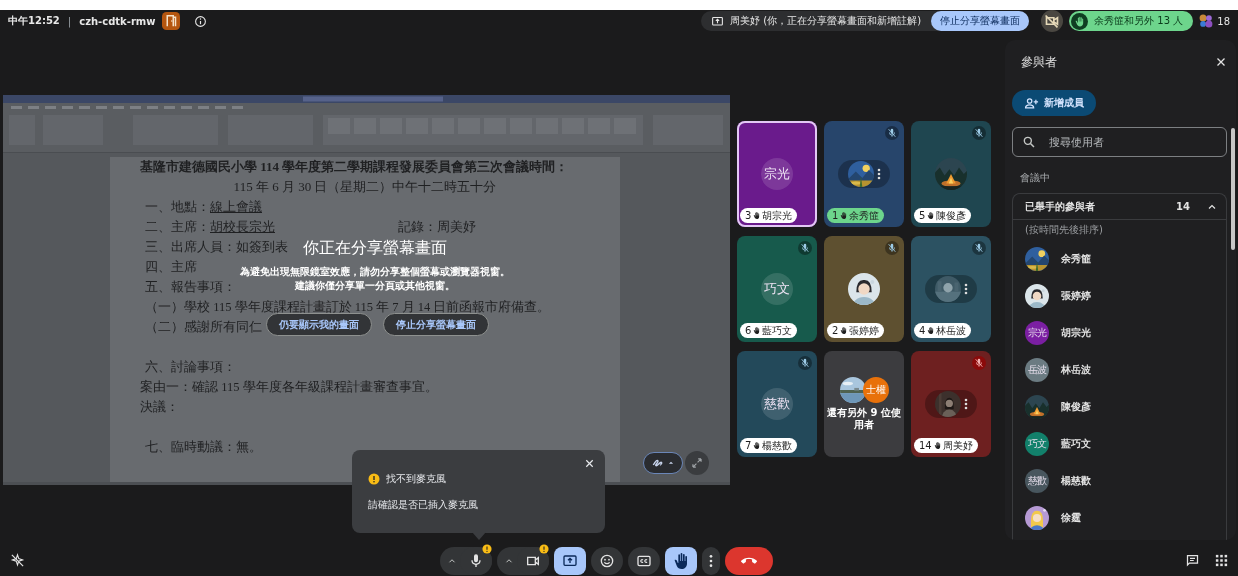 The height and width of the screenshot is (576, 1238). Describe the element at coordinates (375, 286) in the screenshot. I see `notice-message: 建議你僅分享單一分頁或其他視窗。` at that location.